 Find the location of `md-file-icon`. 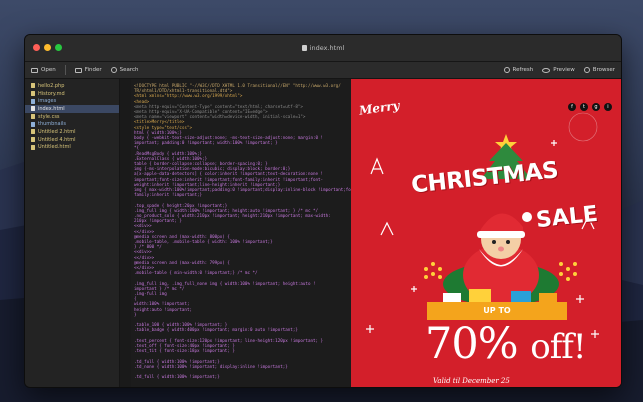

md-file-icon is located at coordinates (33, 94).